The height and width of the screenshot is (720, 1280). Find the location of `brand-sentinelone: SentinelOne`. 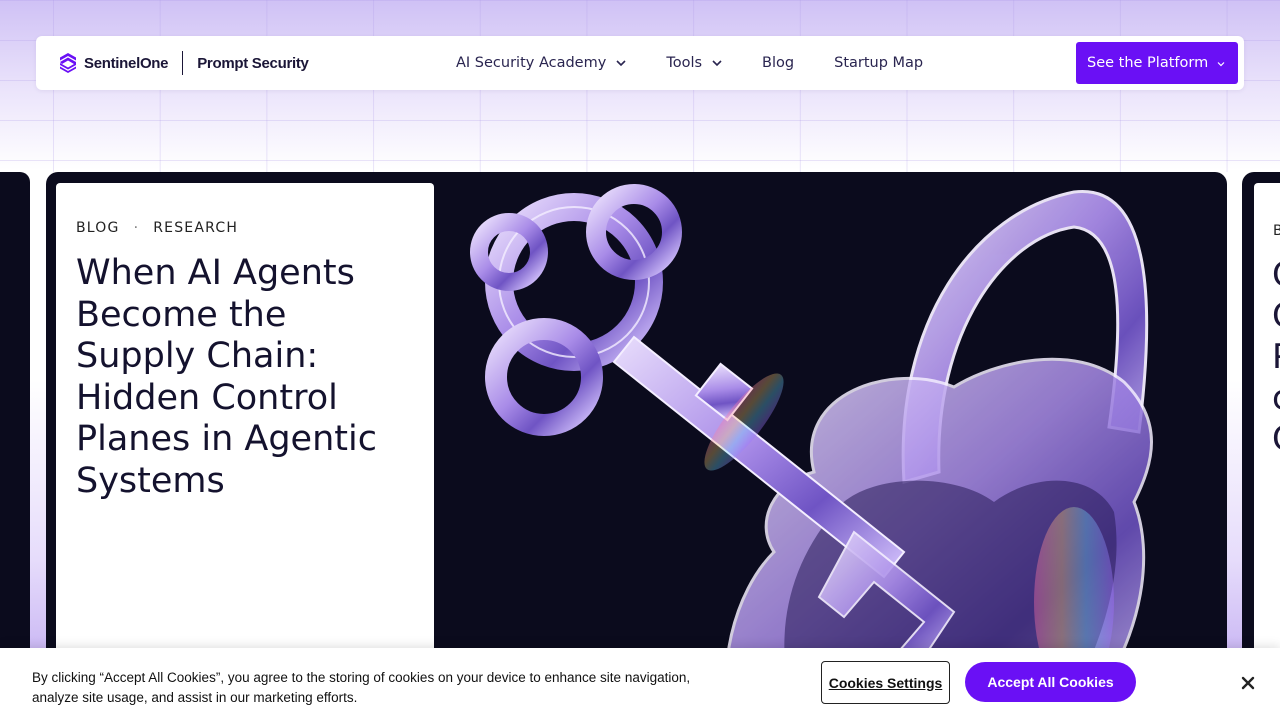

brand-sentinelone: SentinelOne is located at coordinates (126, 63).